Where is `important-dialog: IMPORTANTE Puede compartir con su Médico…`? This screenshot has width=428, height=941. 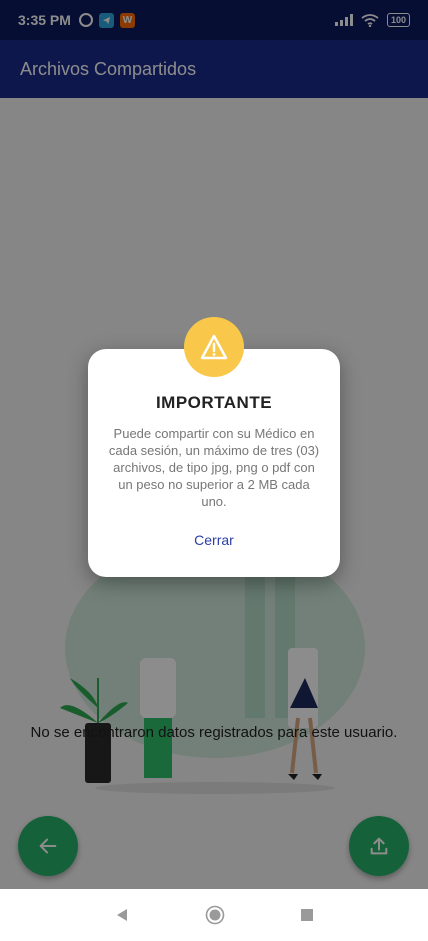
important-dialog: IMPORTANTE Puede compartir con su Médico… is located at coordinates (214, 463).